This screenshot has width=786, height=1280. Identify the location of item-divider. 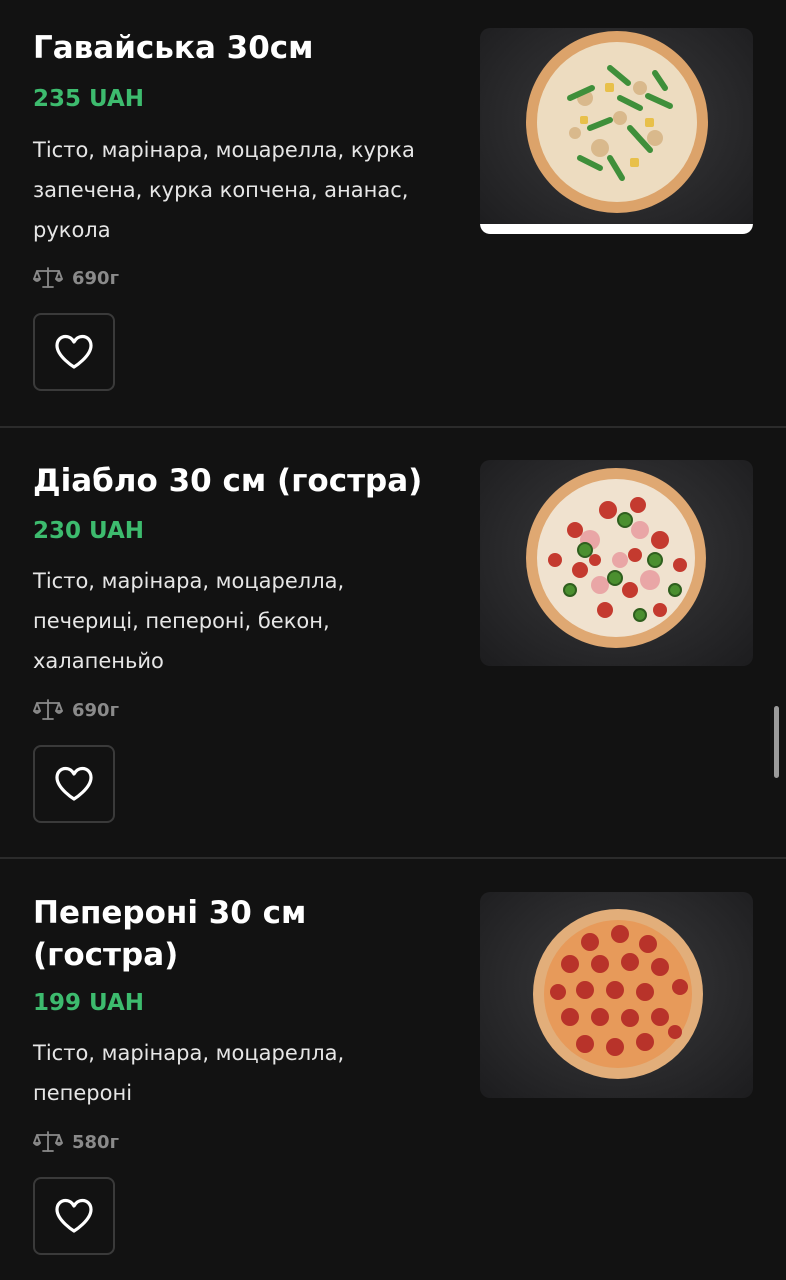
(393, 858).